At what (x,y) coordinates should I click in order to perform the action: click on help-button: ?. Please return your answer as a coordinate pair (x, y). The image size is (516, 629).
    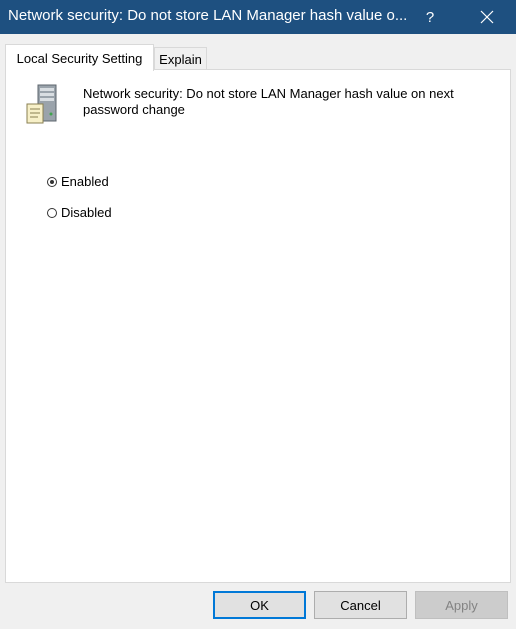
    Looking at the image, I should click on (430, 17).